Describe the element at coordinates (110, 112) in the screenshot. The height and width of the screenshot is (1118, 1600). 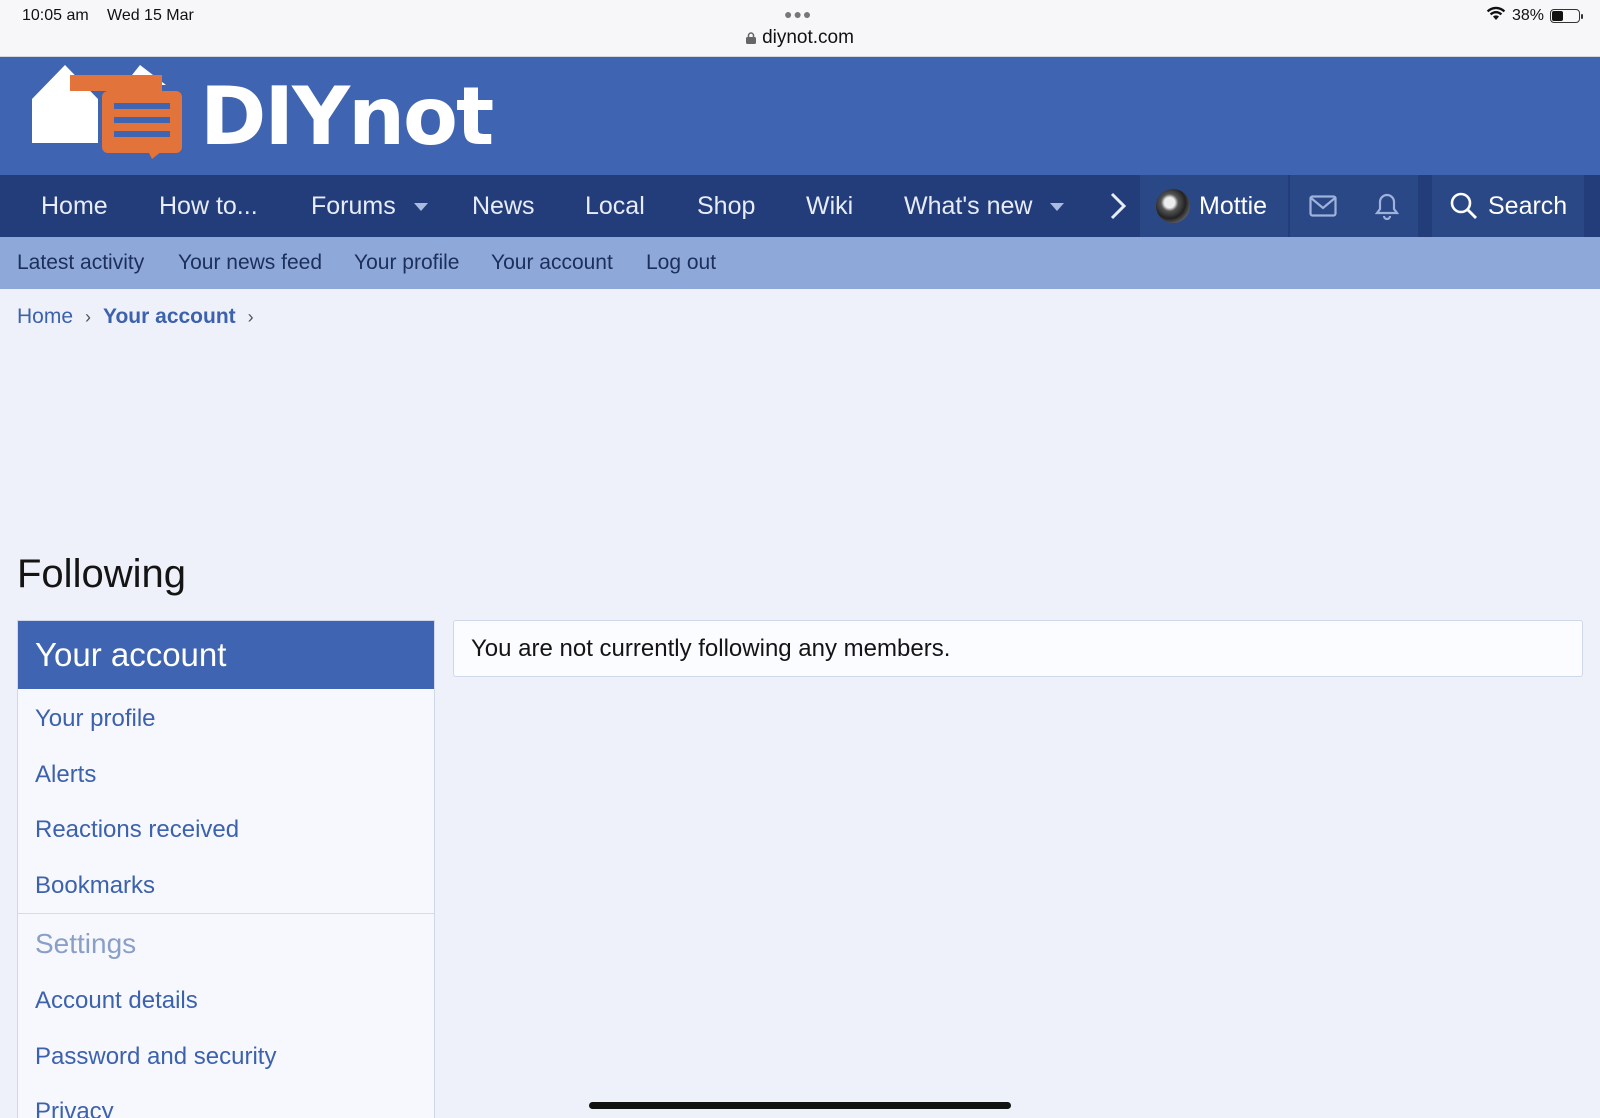
I see `logo-icon` at that location.